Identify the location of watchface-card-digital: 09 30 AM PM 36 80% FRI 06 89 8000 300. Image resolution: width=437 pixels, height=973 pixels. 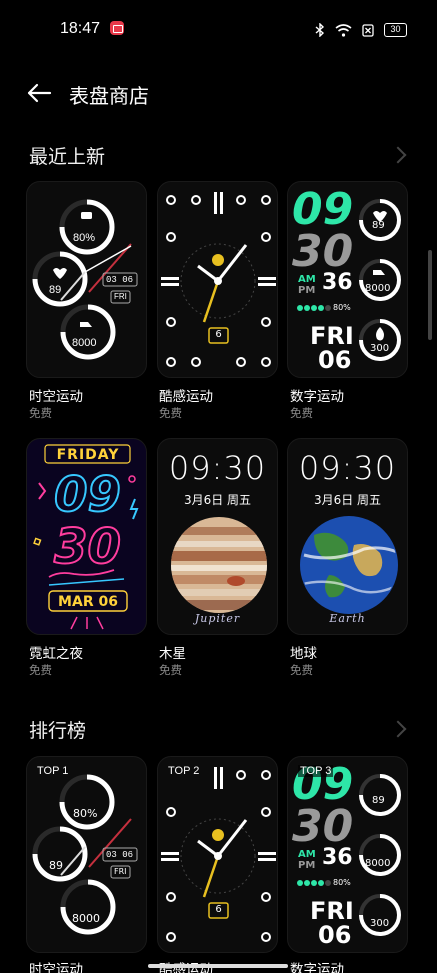
(347, 279).